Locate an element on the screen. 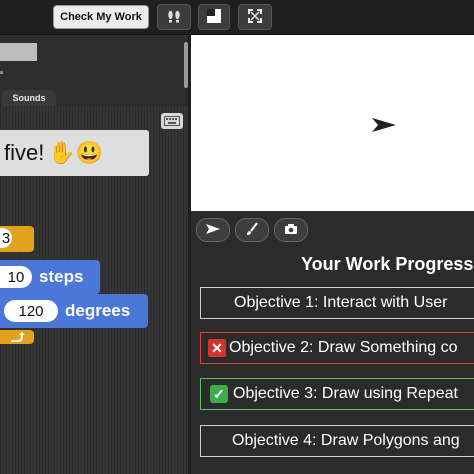 Image resolution: width=474 pixels, height=474 pixels. progress-title: Your Work Progress is located at coordinates (387, 264).